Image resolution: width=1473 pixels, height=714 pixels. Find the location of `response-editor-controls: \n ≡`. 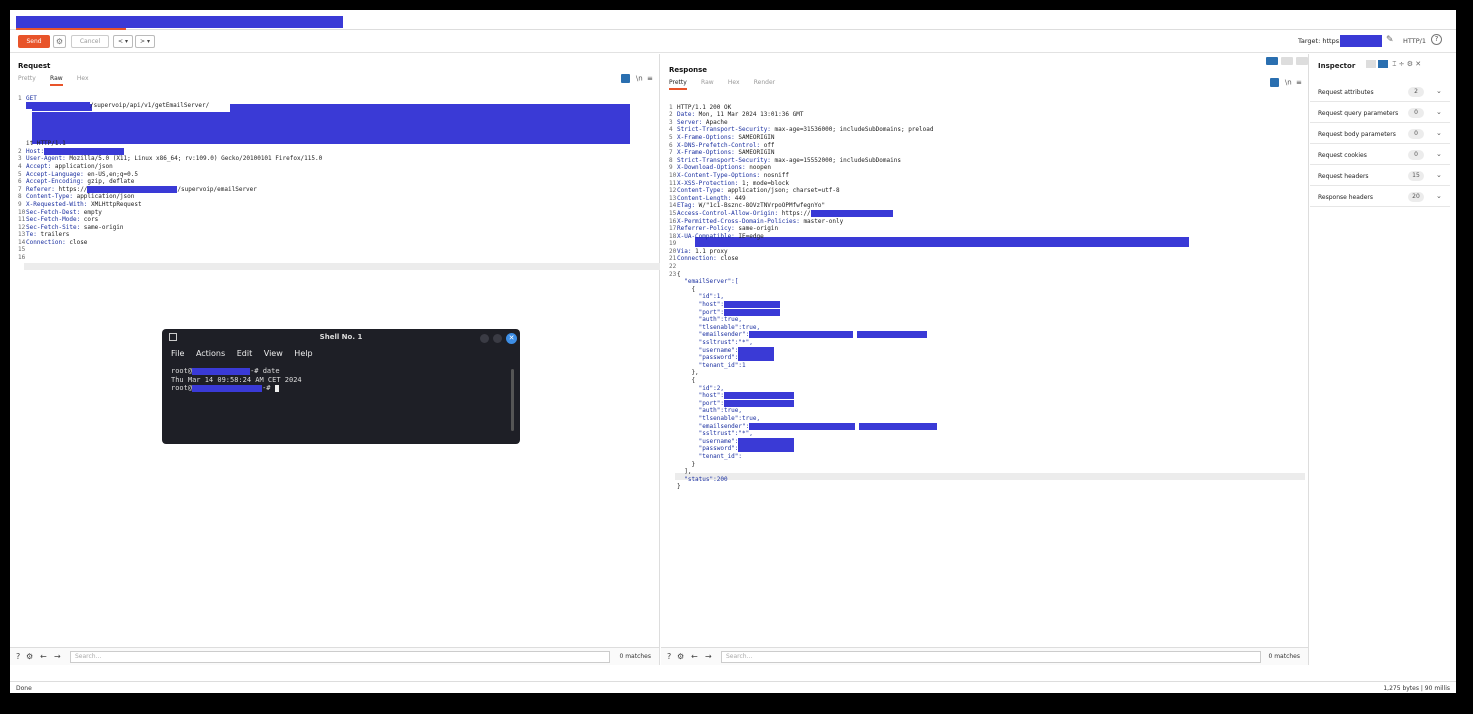

response-editor-controls: \n ≡ is located at coordinates (1285, 82).